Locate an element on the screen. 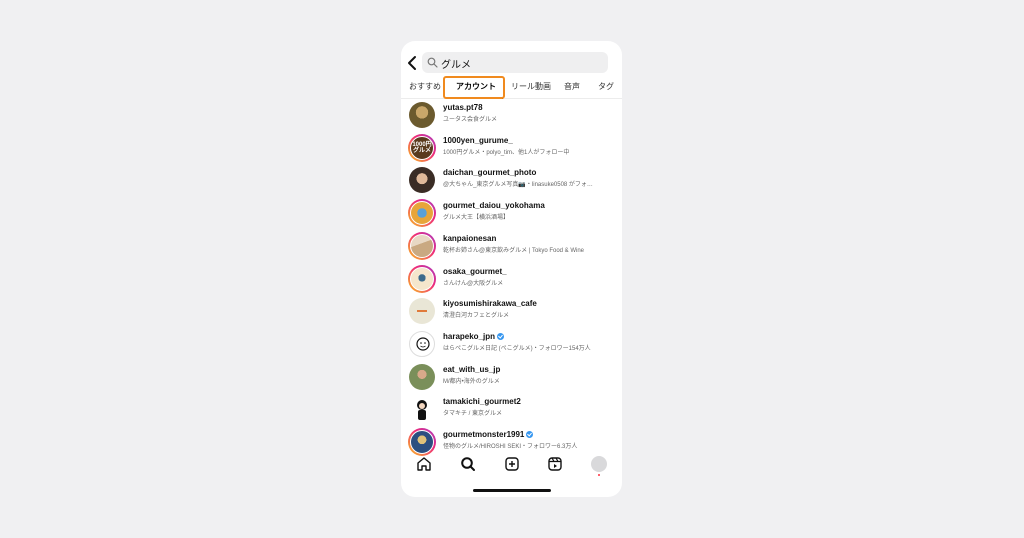 The image size is (1024, 538). username: tamakichi_gourmet2 is located at coordinates (482, 402).